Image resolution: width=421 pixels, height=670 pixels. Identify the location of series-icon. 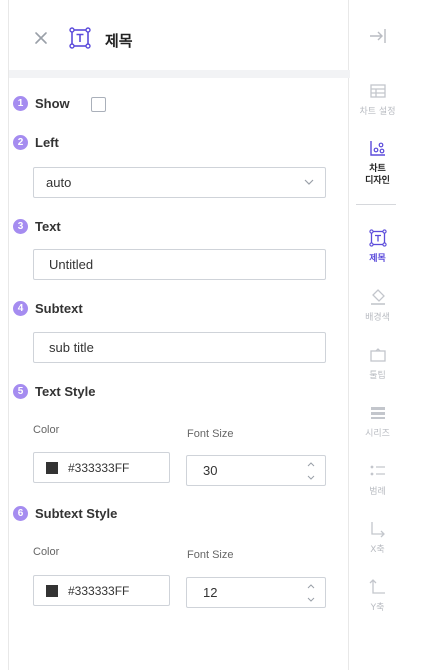
(377, 413).